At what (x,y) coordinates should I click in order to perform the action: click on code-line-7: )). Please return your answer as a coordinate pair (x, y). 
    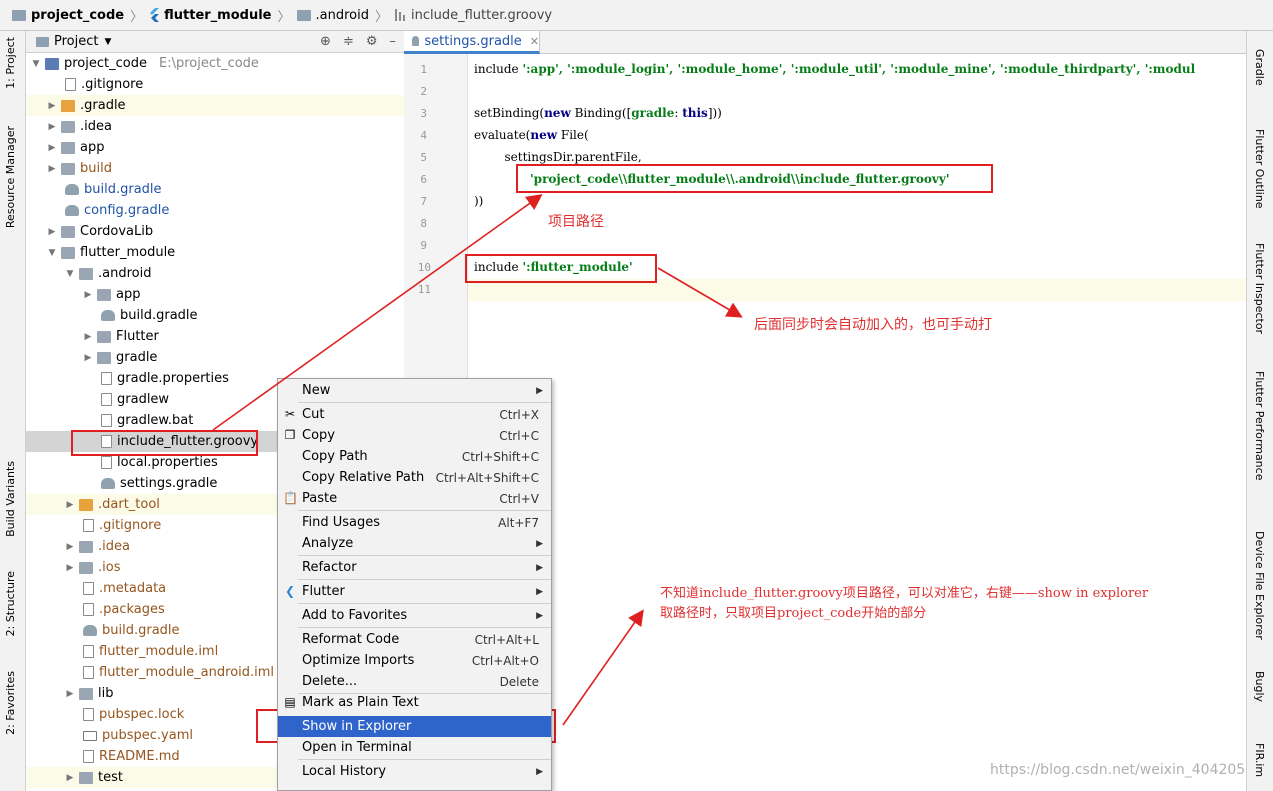
    Looking at the image, I should click on (479, 201).